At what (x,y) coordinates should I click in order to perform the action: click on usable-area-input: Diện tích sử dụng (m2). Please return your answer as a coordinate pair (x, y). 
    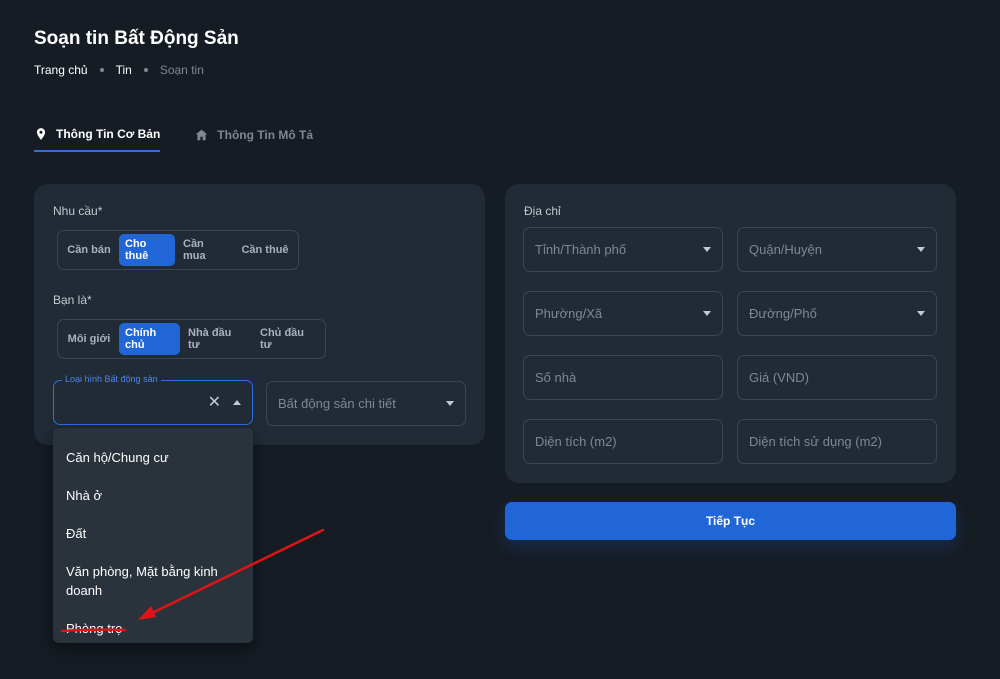
    Looking at the image, I should click on (837, 441).